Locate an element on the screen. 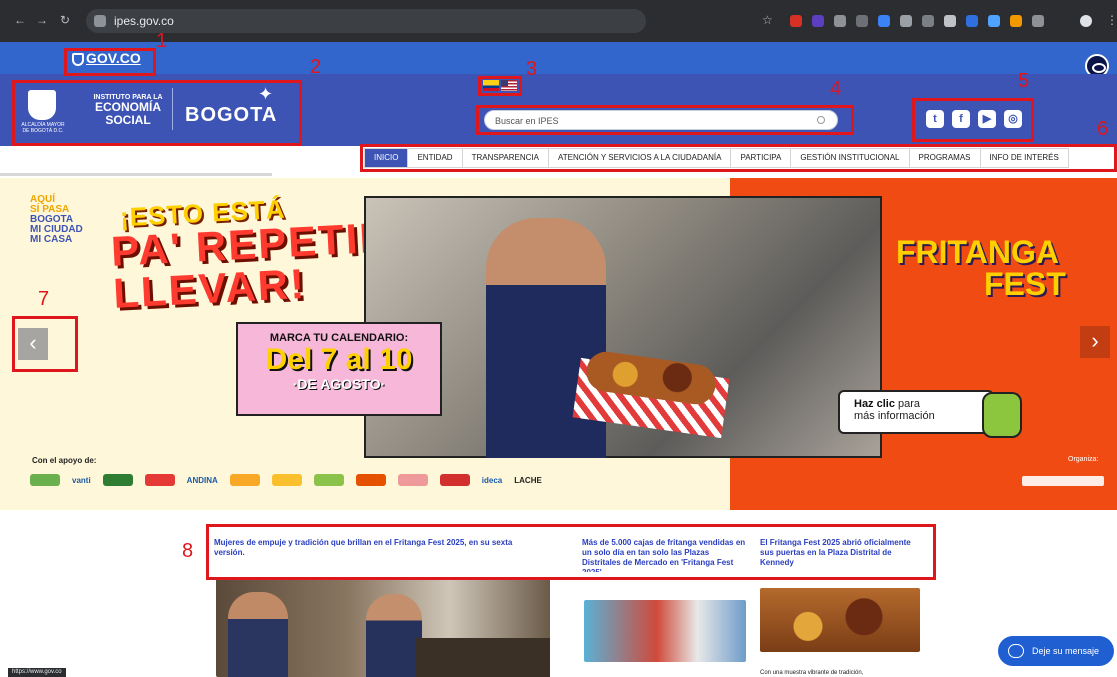  fest-line2: FEST is located at coordinates (1025, 284).